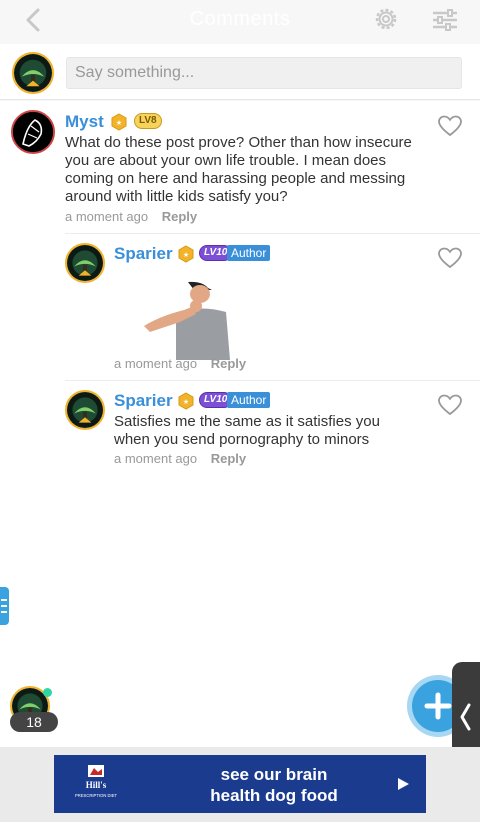 The width and height of the screenshot is (480, 822). I want to click on ad-brand: Hill's, so click(96, 785).